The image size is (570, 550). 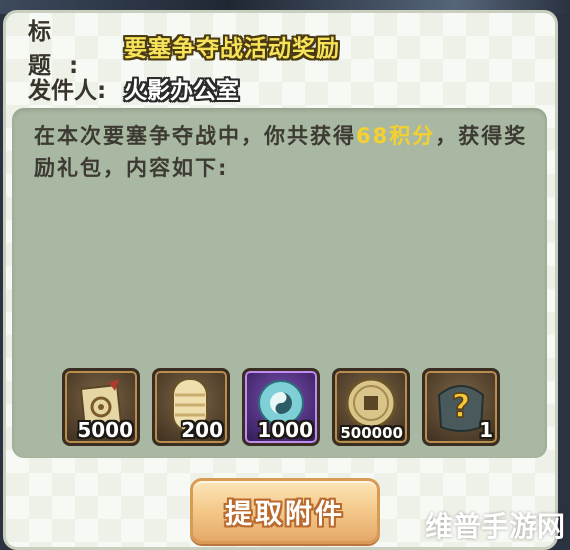 What do you see at coordinates (62, 49) in the screenshot?
I see `title-label: 标题:` at bounding box center [62, 49].